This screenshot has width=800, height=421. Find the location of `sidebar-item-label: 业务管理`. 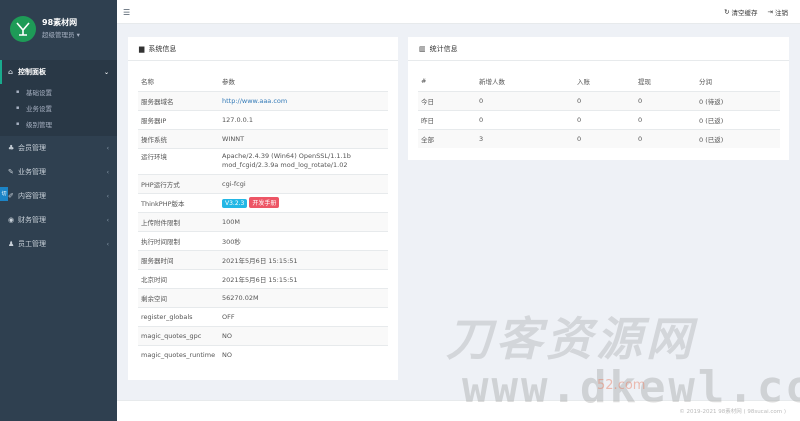

sidebar-item-label: 业务管理 is located at coordinates (32, 172).